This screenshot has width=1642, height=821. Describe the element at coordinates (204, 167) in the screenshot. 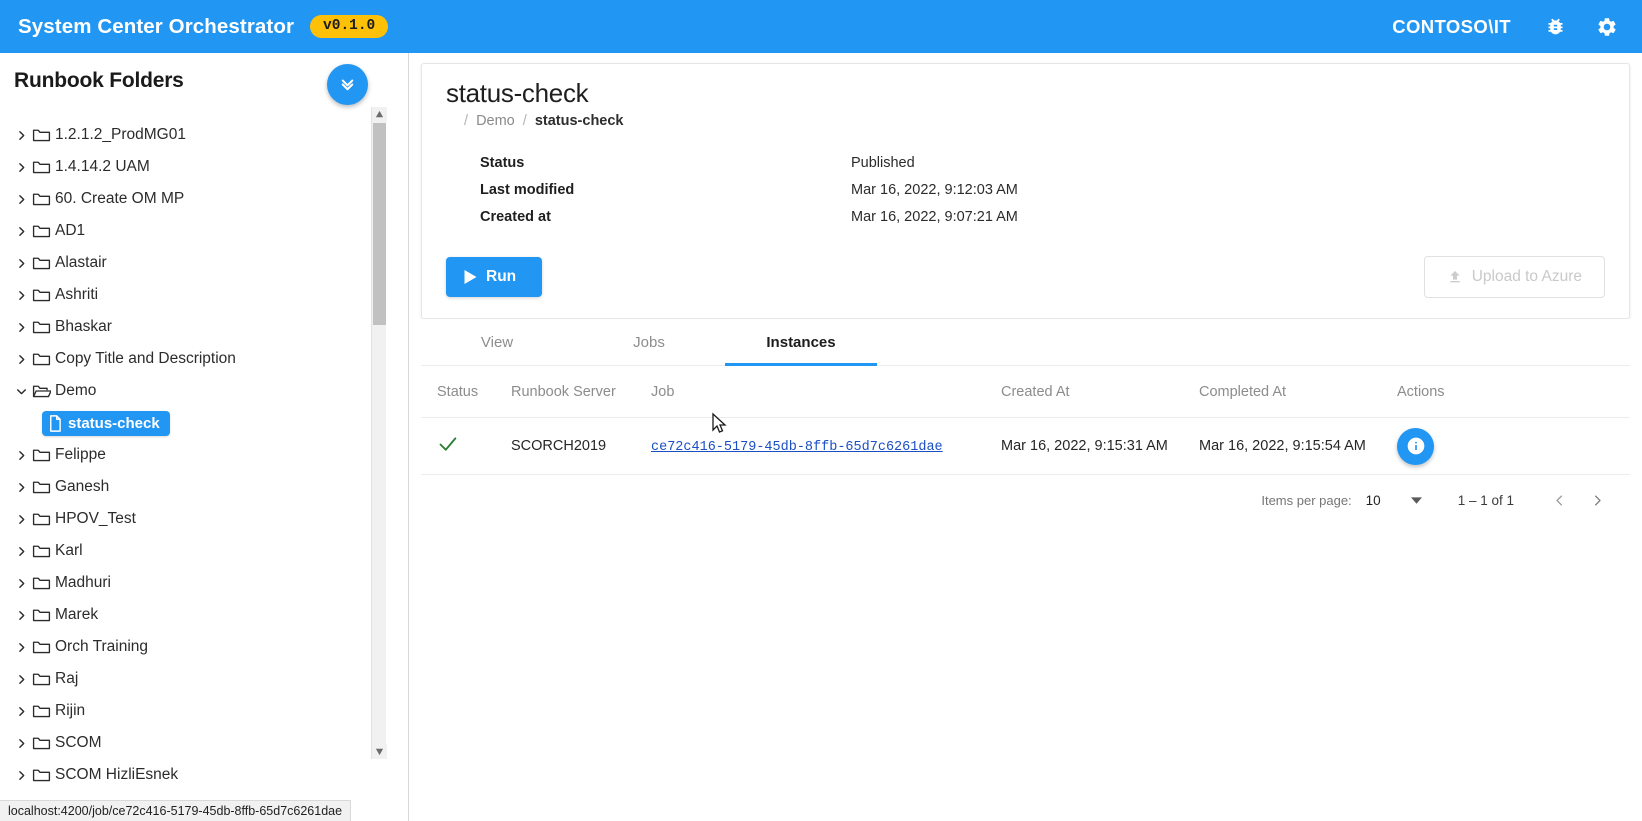

I see `tree-item-folder: 1.4.14.2 UAM` at that location.